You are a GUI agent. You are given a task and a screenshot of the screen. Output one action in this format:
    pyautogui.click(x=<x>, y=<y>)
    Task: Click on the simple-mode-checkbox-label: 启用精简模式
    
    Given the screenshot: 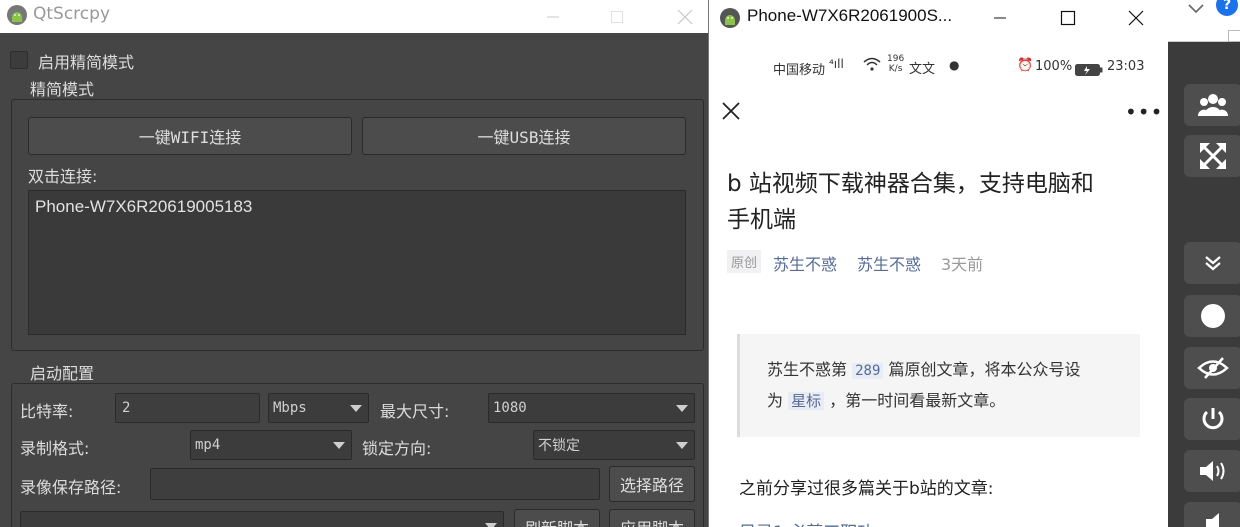 What is the action you would take?
    pyautogui.click(x=86, y=61)
    